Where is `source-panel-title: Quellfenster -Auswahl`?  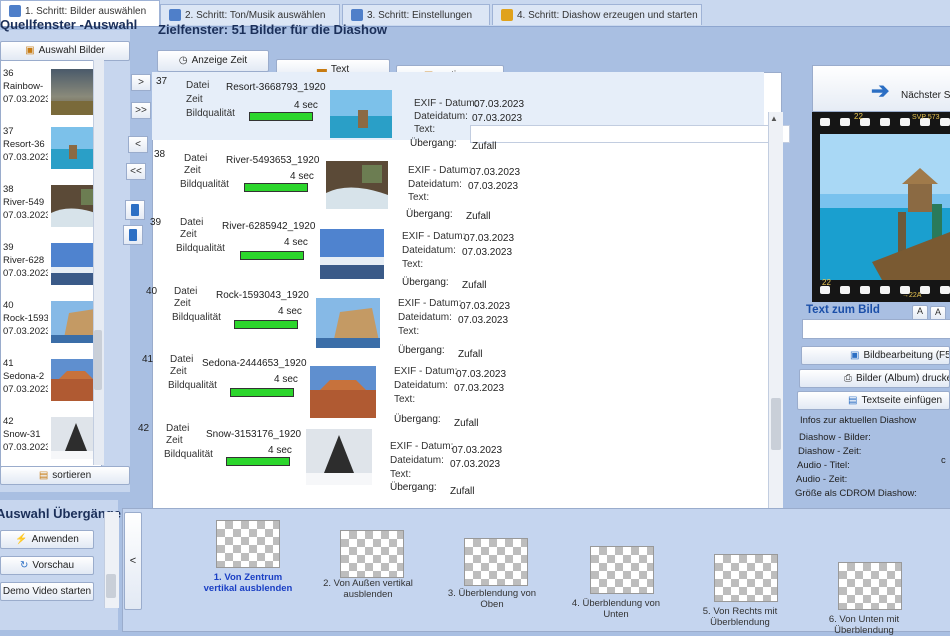
source-panel-title: Quellfenster -Auswahl is located at coordinates (69, 24).